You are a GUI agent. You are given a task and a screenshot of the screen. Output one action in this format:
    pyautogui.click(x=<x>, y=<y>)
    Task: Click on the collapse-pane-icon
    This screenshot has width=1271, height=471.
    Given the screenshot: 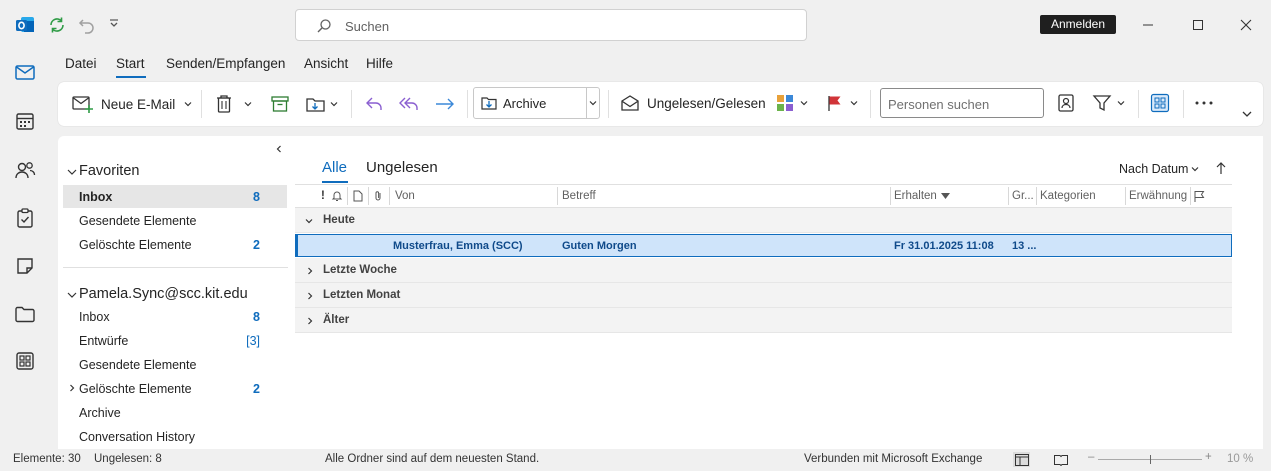 What is the action you would take?
    pyautogui.click(x=279, y=149)
    